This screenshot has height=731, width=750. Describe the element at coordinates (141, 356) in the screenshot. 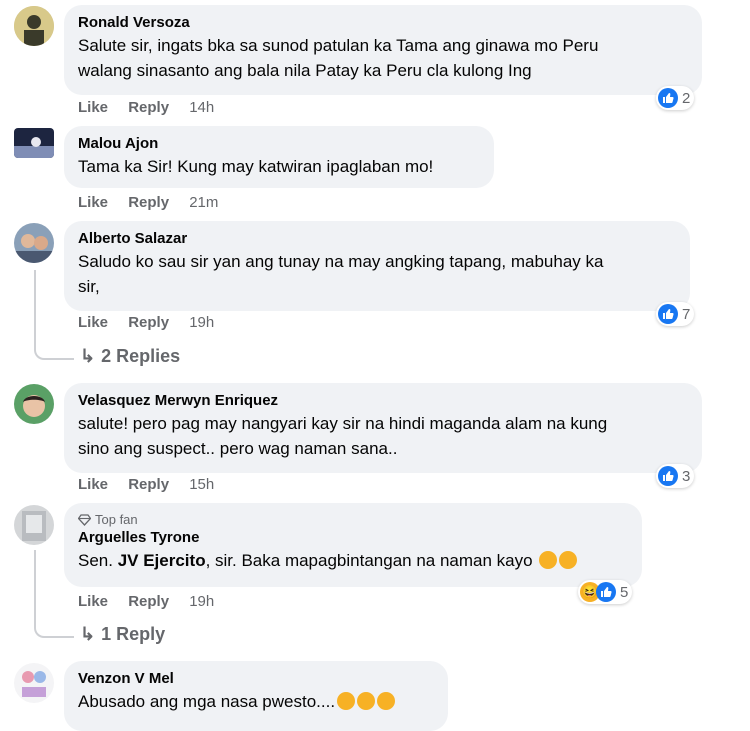

I see `replies-count: 2 Replies` at that location.